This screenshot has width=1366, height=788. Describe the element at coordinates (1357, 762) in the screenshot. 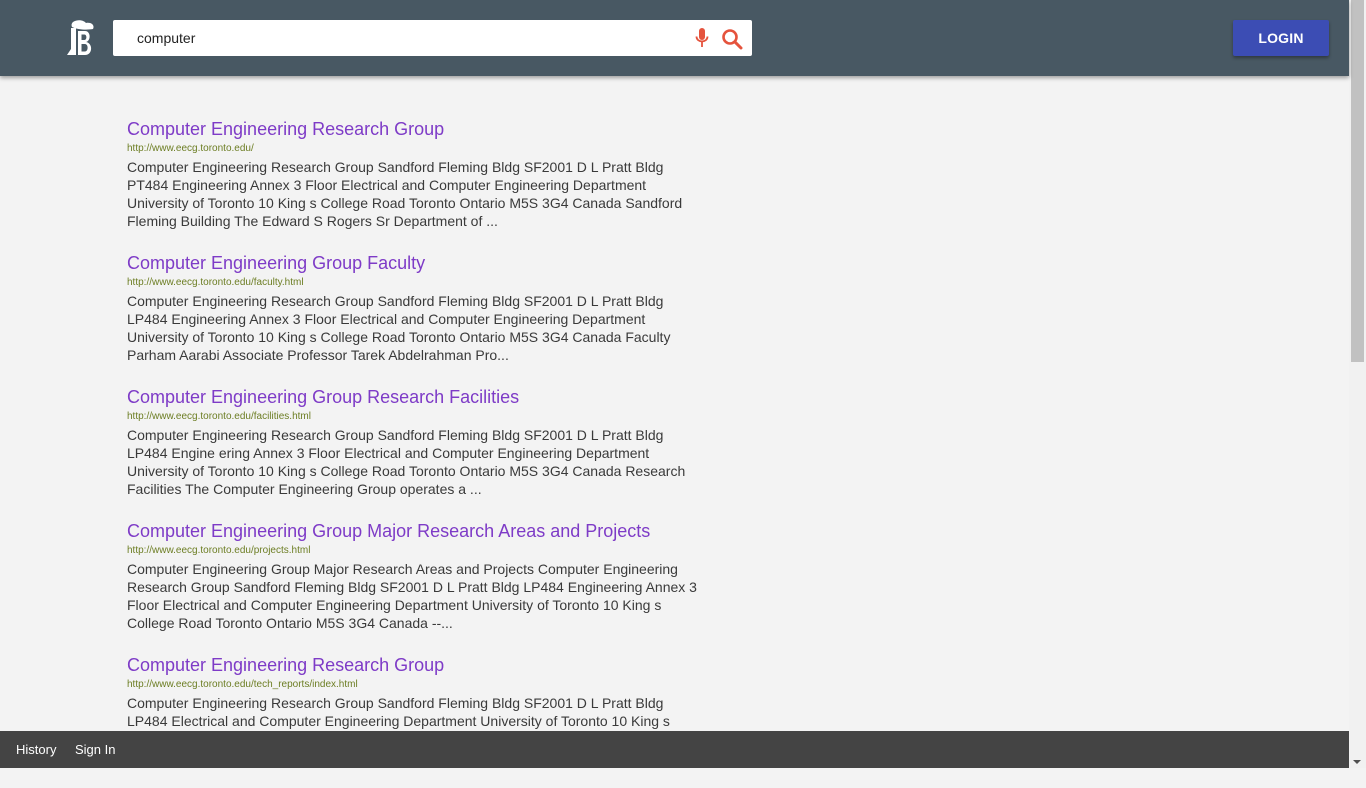

I see `scroll-down-arrow-icon` at that location.